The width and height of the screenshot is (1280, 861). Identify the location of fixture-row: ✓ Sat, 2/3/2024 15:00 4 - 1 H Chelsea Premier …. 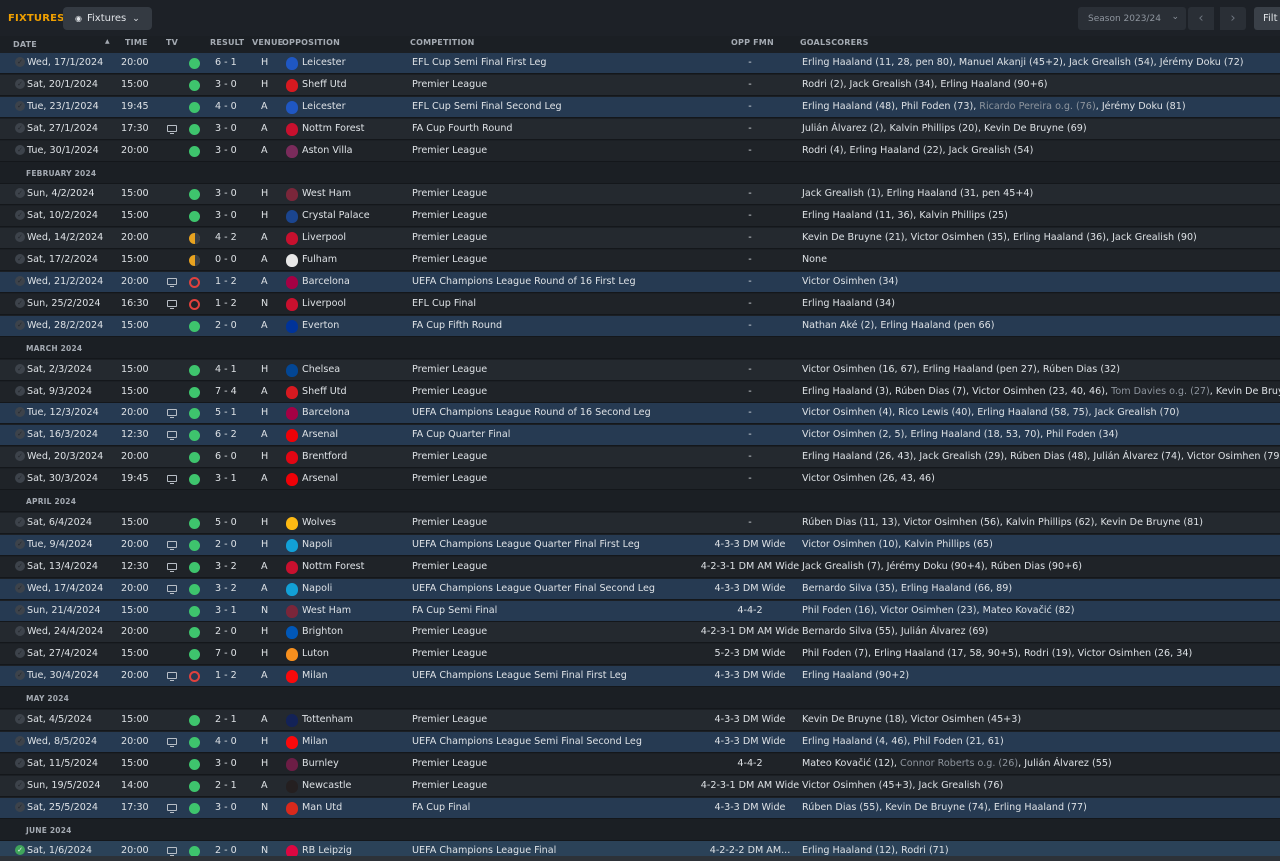
(640, 370).